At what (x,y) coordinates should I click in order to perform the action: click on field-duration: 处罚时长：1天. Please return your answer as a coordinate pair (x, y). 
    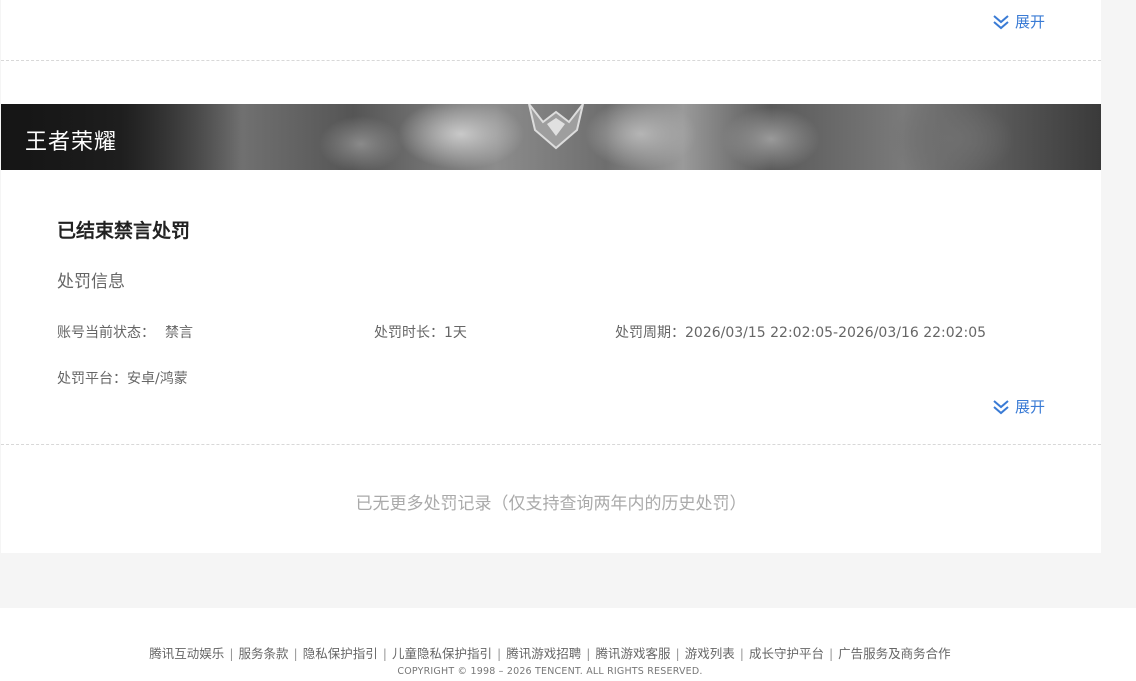
    Looking at the image, I should click on (420, 332).